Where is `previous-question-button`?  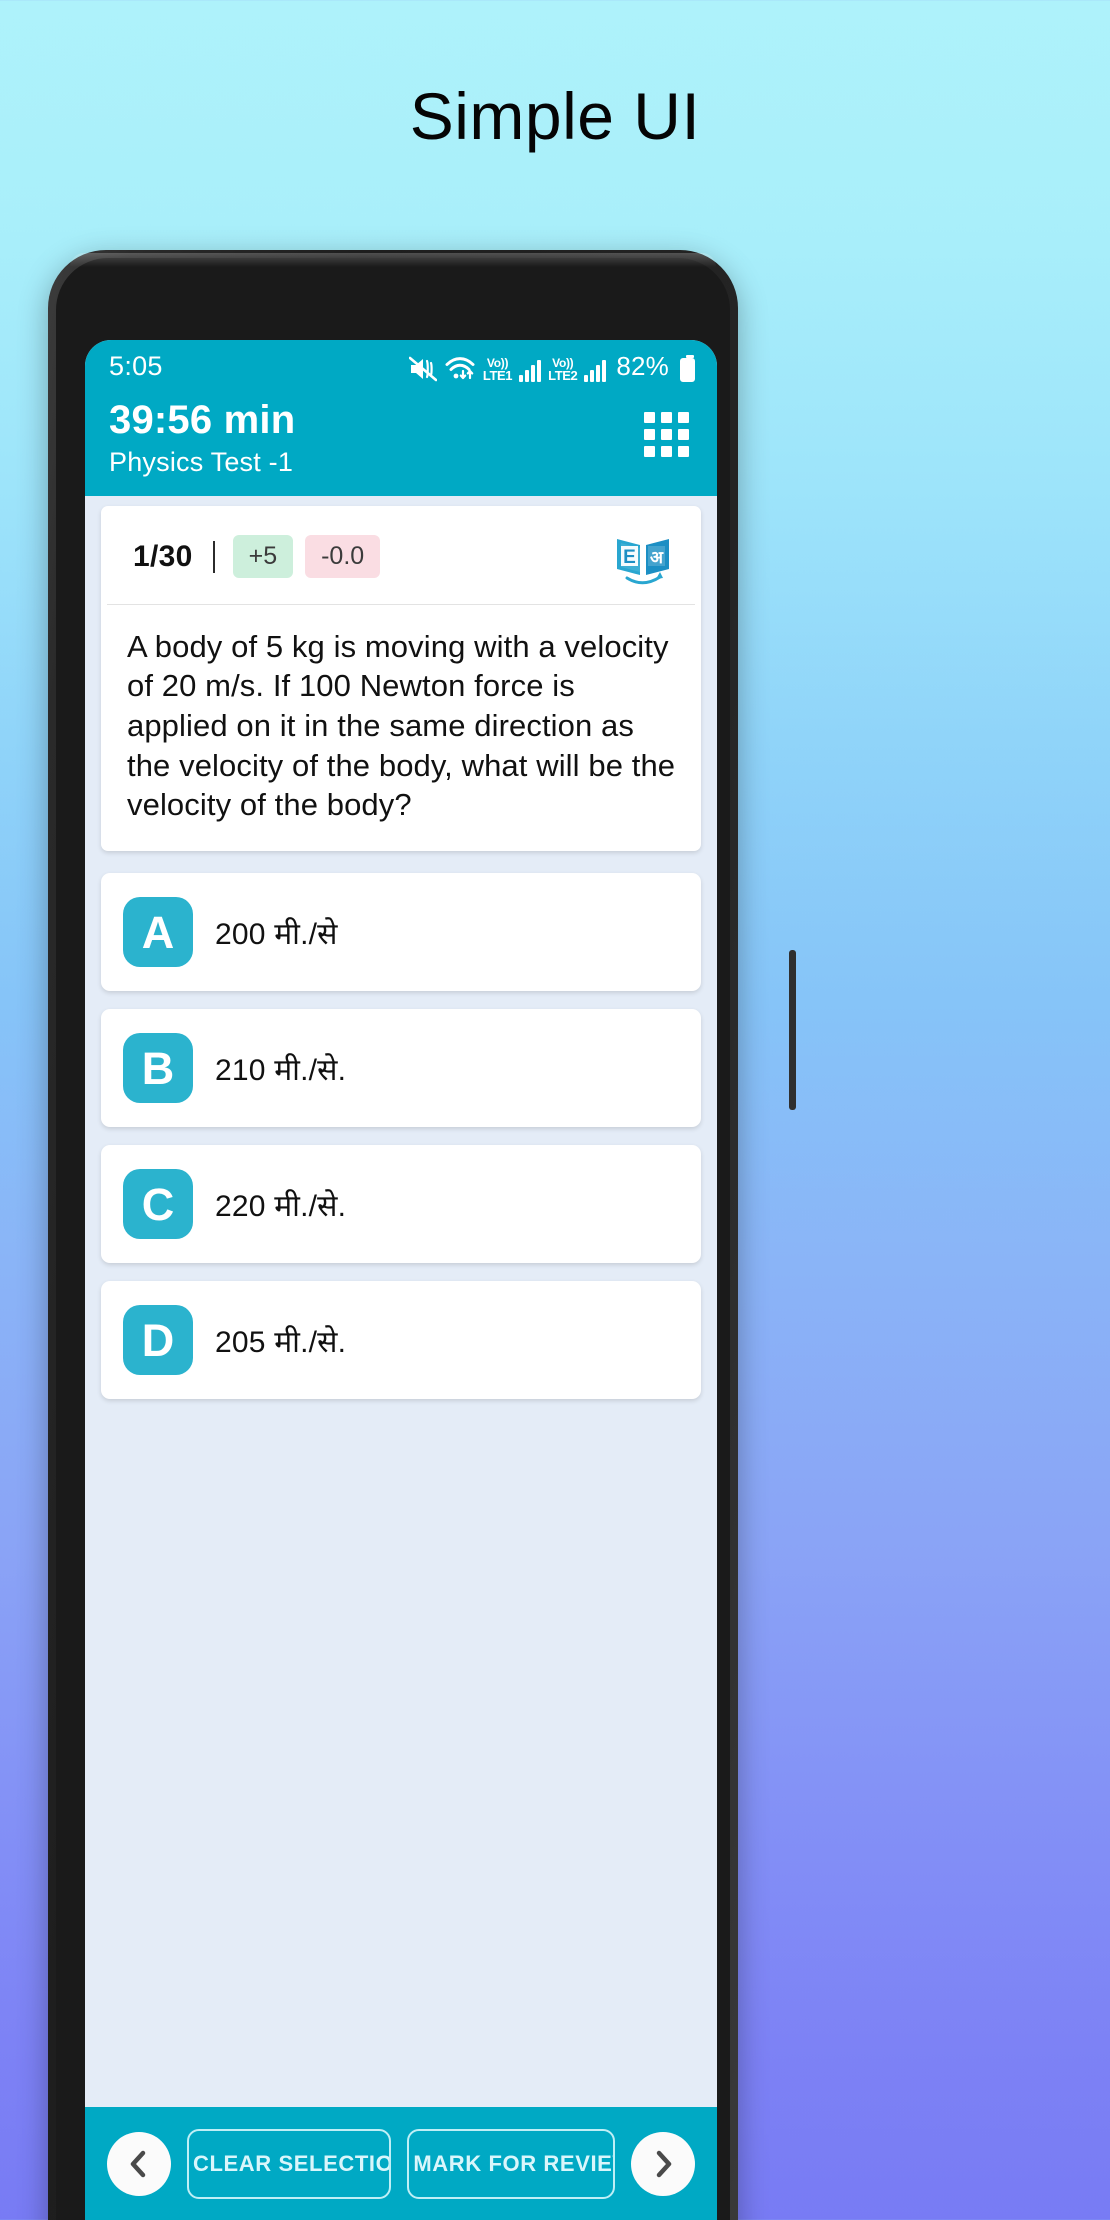 previous-question-button is located at coordinates (139, 2163).